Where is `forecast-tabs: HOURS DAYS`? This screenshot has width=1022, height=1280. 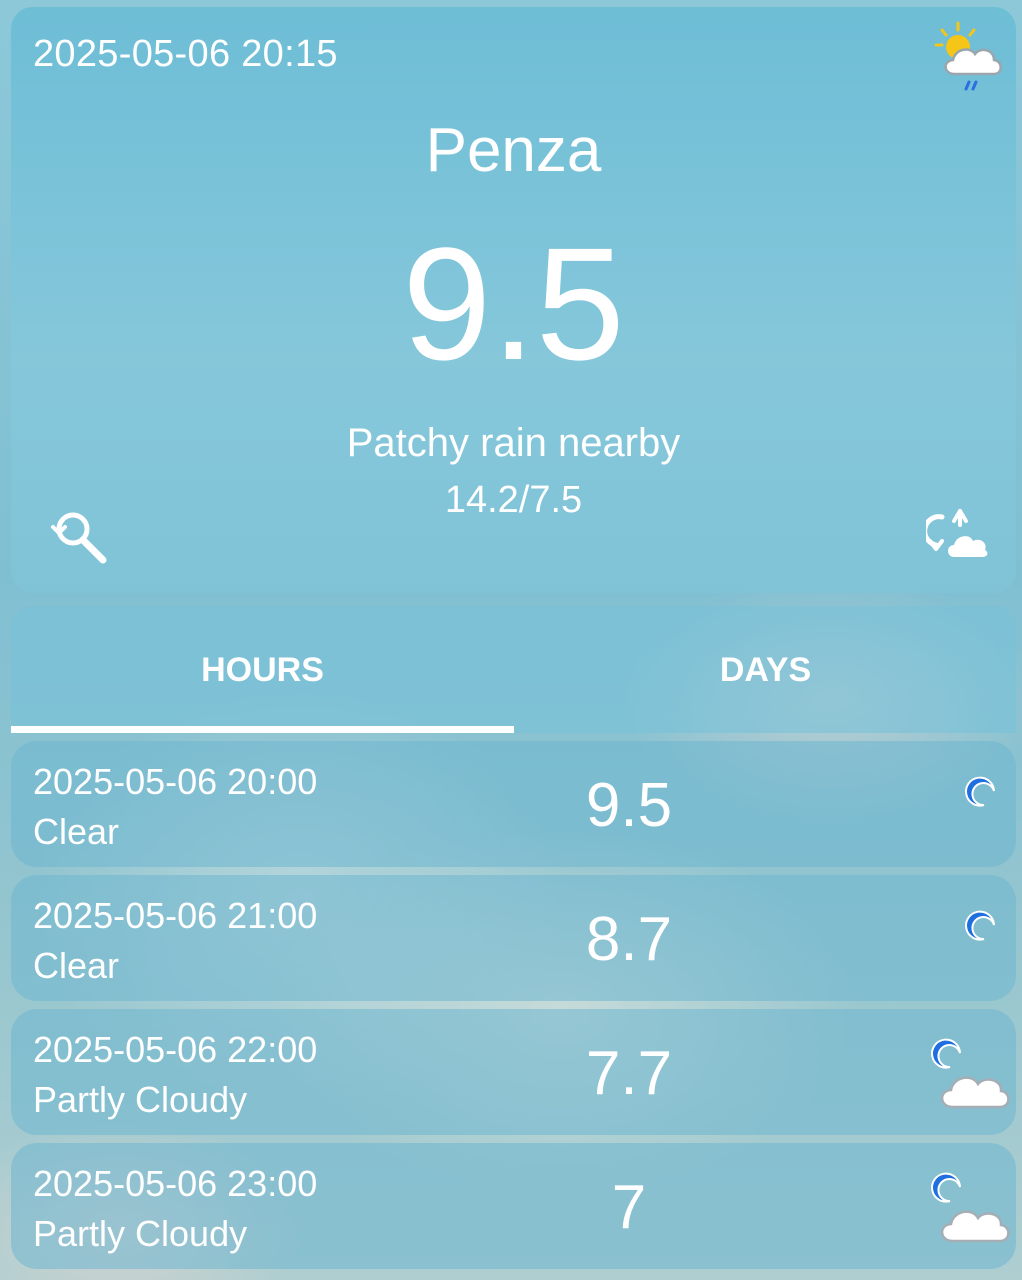 forecast-tabs: HOURS DAYS is located at coordinates (513, 669).